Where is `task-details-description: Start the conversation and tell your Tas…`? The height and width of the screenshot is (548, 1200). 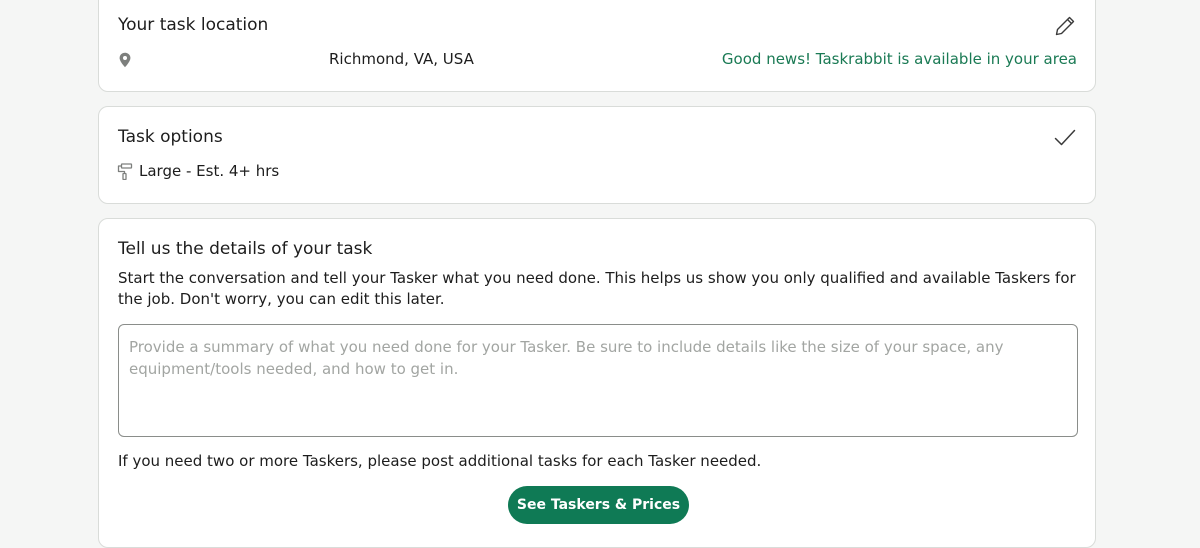
task-details-description: Start the conversation and tell your Tas… is located at coordinates (597, 288).